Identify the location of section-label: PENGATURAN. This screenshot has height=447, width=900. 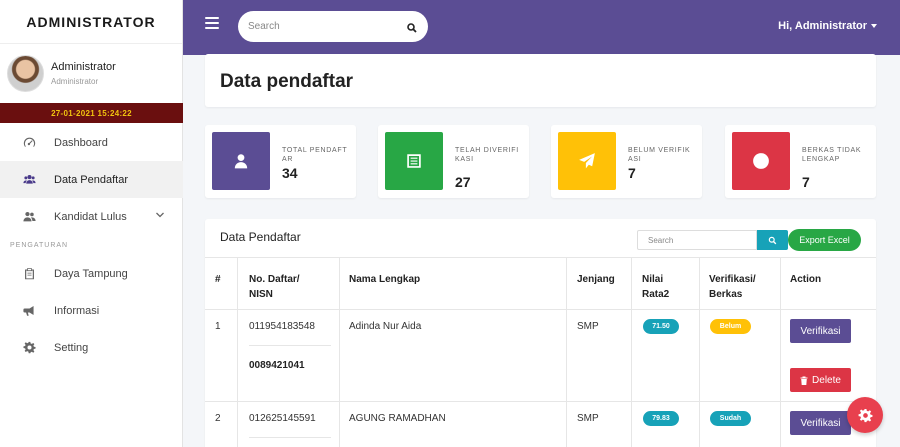
(39, 245).